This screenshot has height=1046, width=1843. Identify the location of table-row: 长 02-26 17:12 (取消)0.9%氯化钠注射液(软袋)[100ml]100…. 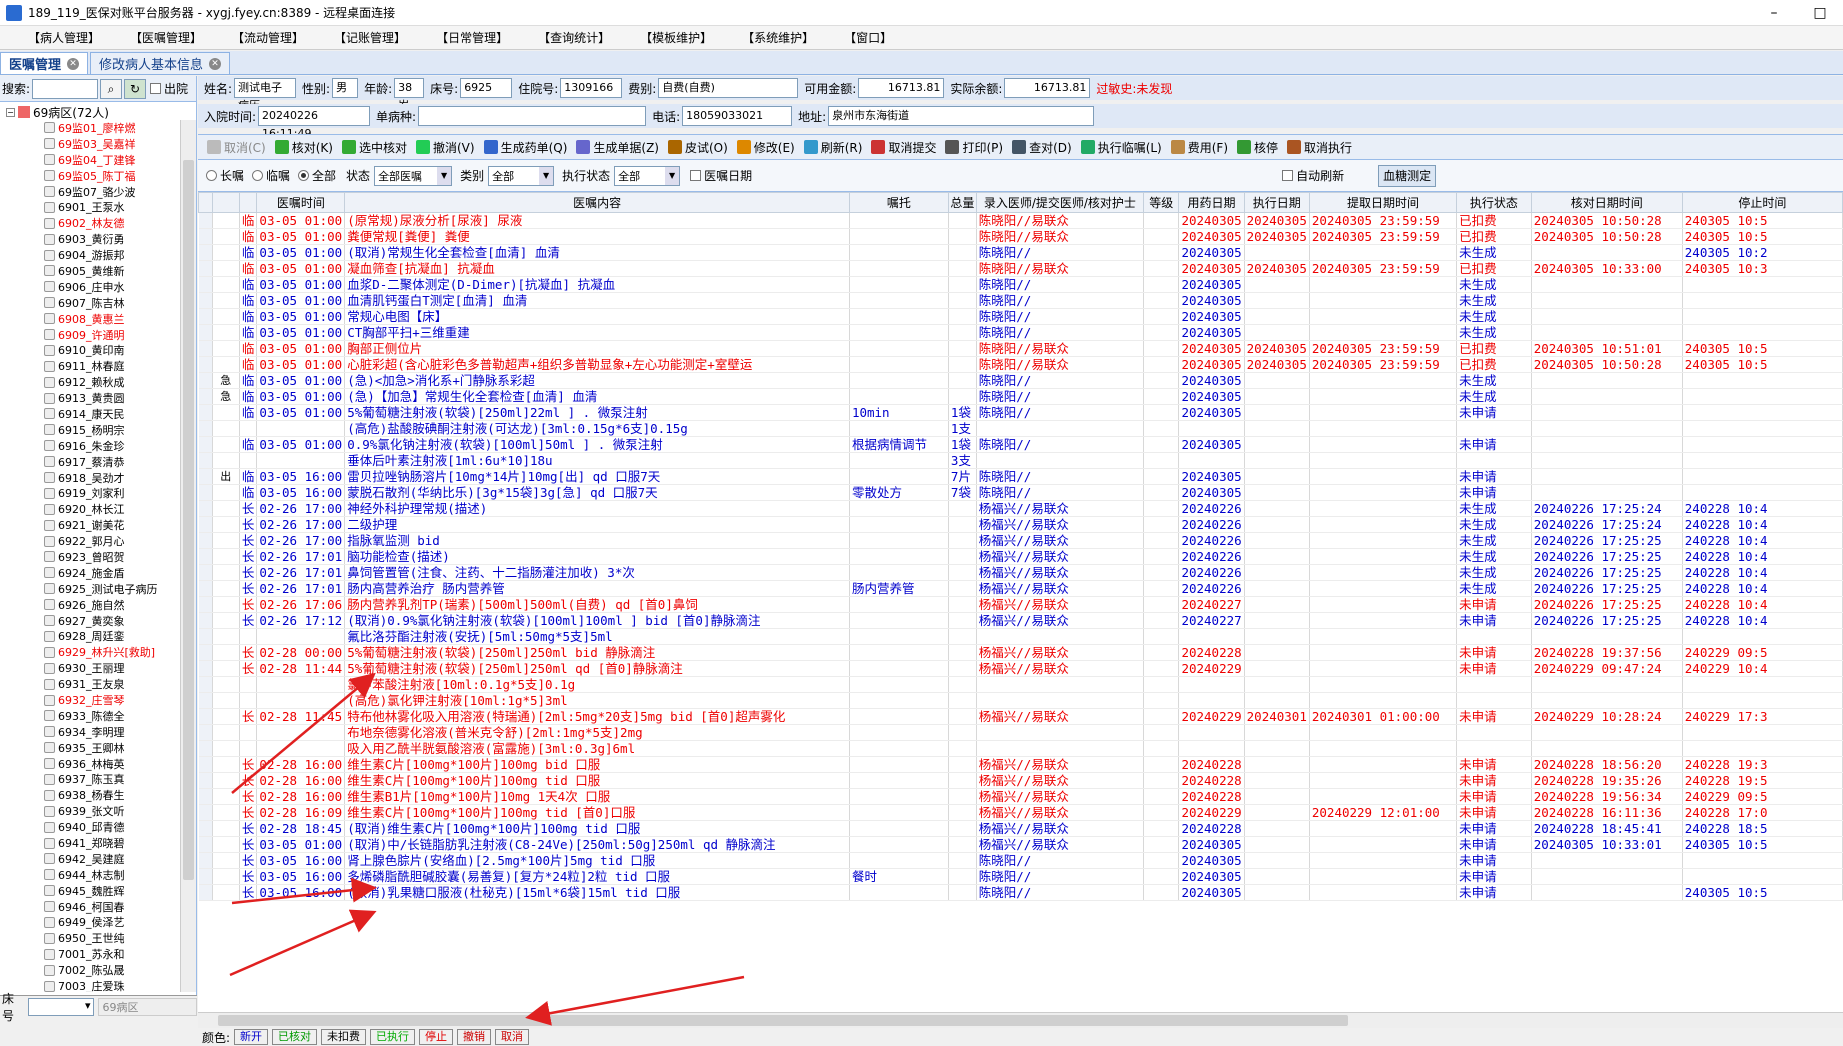
(1020, 620).